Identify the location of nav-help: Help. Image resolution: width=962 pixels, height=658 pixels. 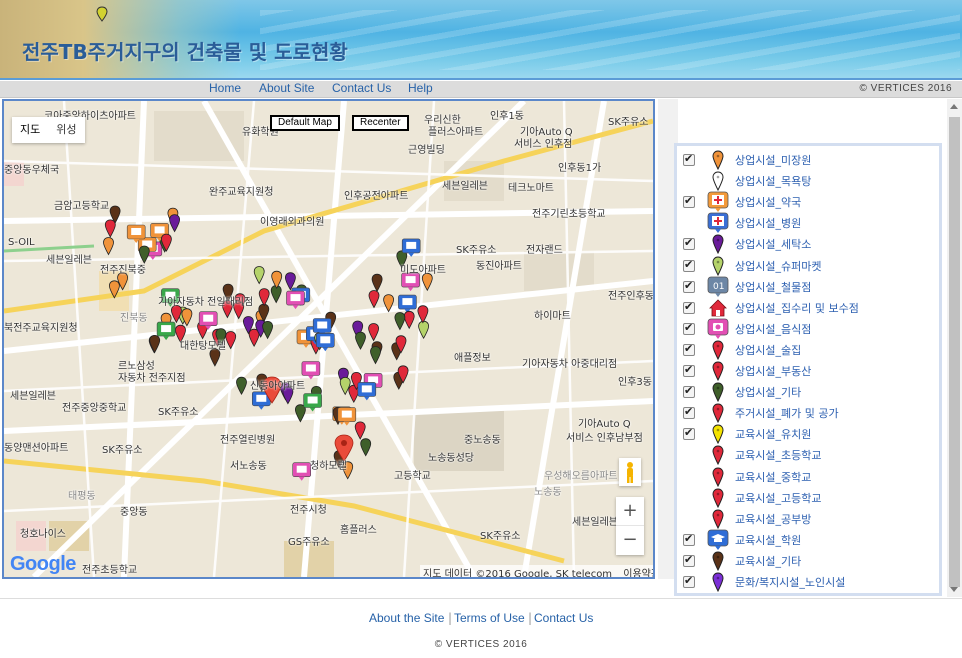
(420, 88).